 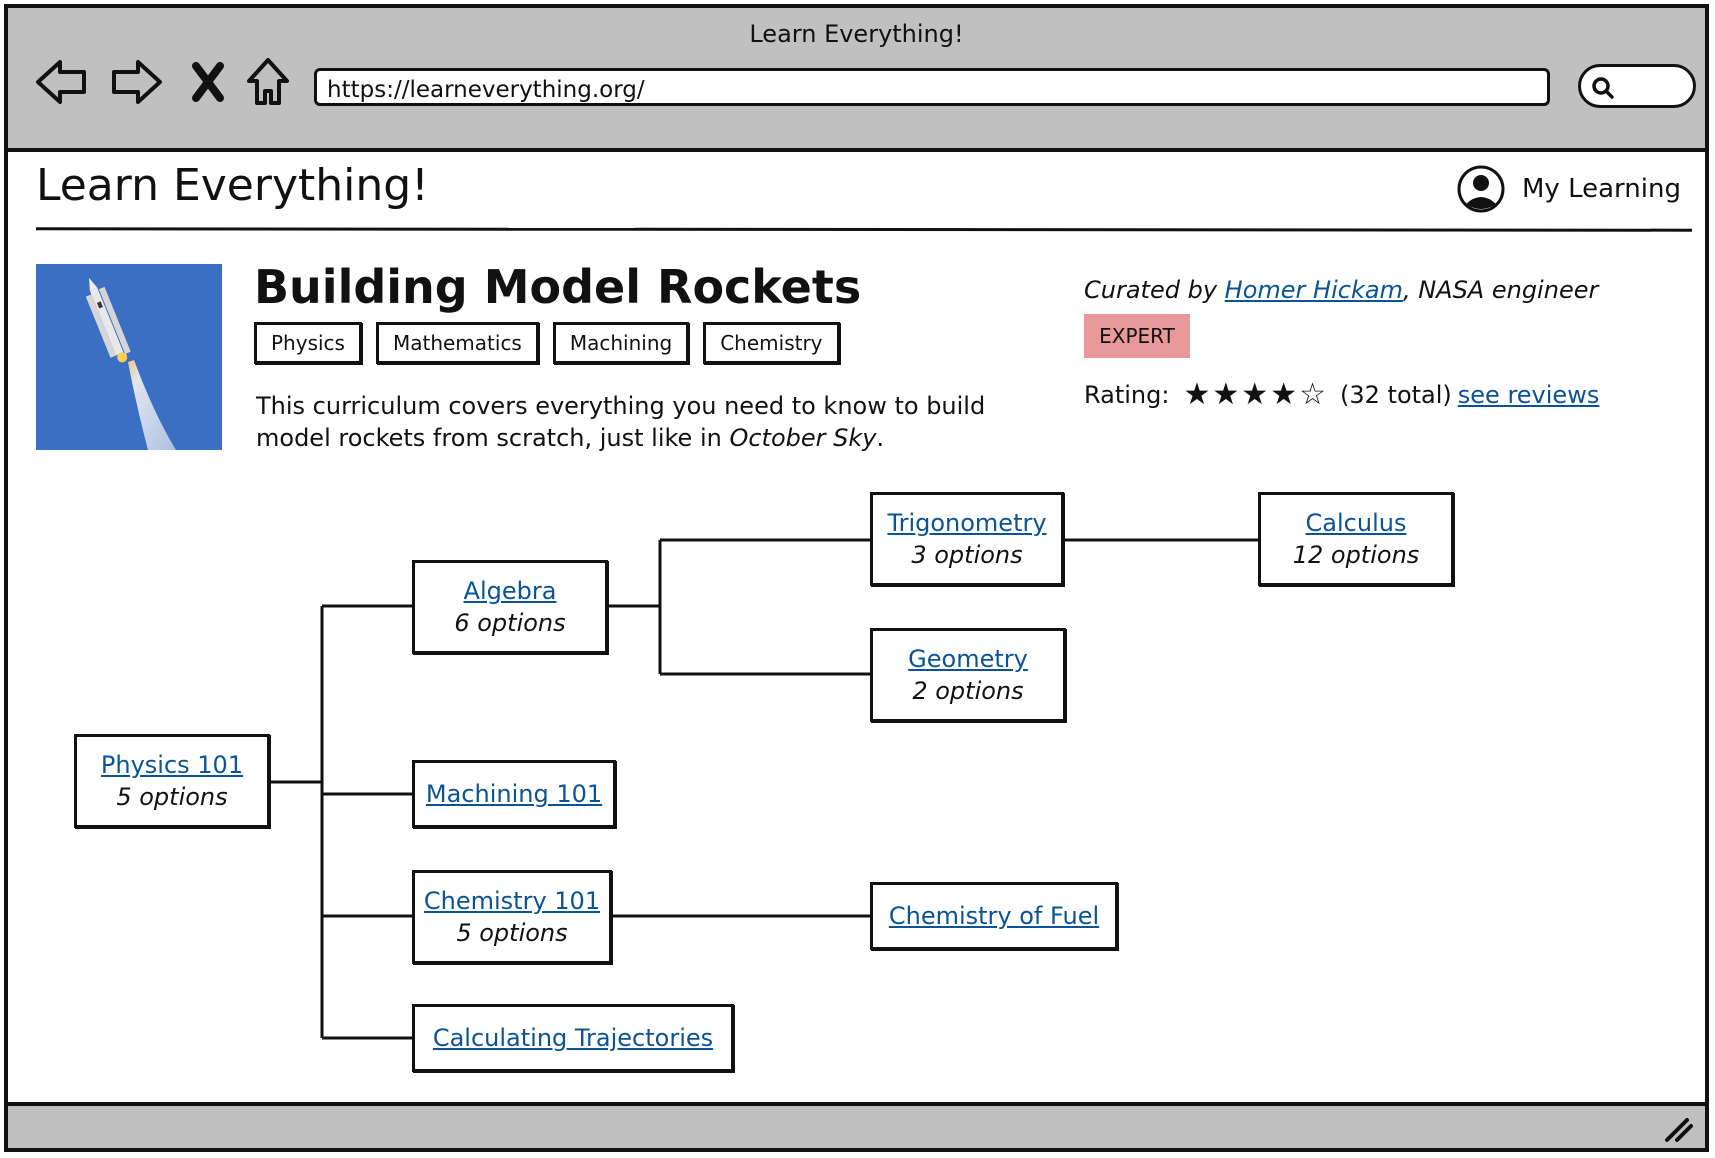 I want to click on node-chemistry-101: Chemistry 101 5 options, so click(x=512, y=917).